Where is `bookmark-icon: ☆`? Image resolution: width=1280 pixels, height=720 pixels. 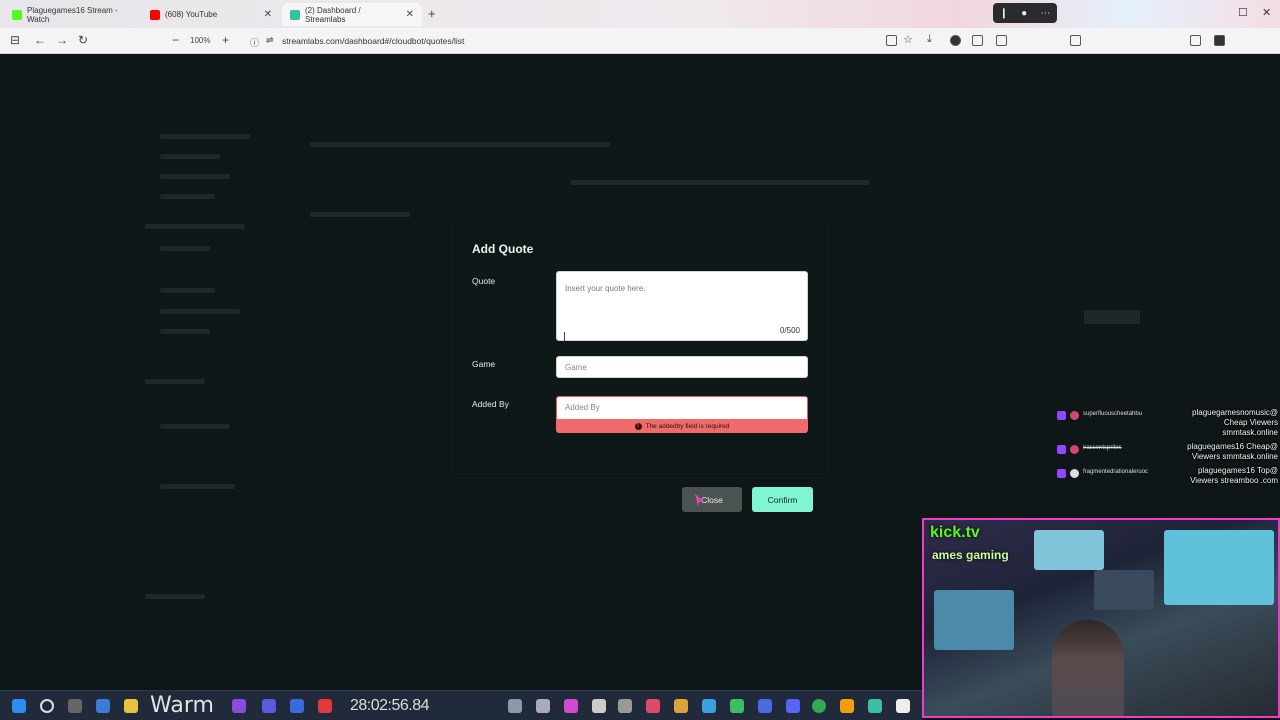 bookmark-icon: ☆ is located at coordinates (908, 39).